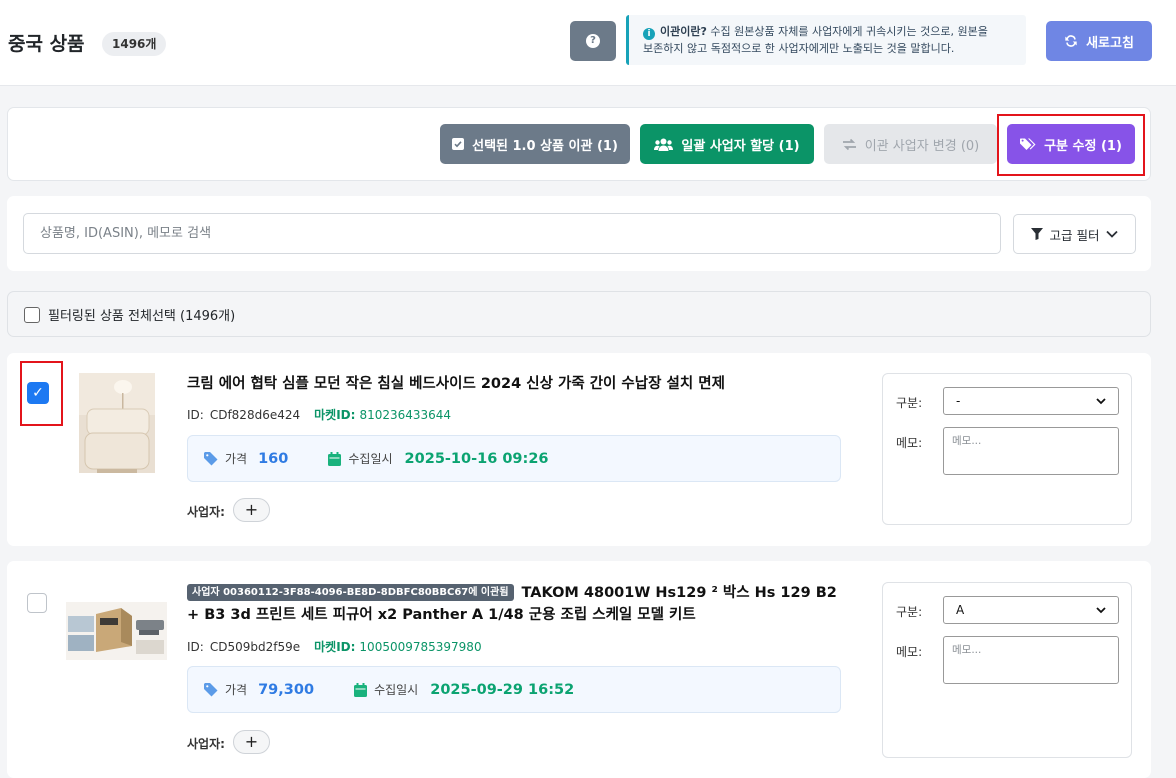 The image size is (1176, 778). What do you see at coordinates (958, 401) in the screenshot?
I see `category-select-value: -` at bounding box center [958, 401].